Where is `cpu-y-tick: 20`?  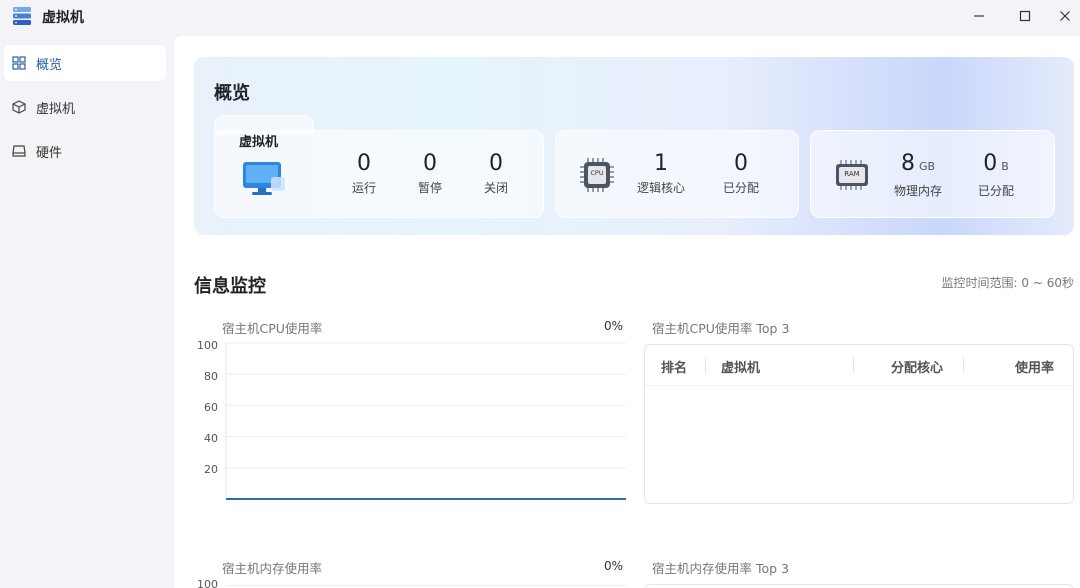 cpu-y-tick: 20 is located at coordinates (211, 469).